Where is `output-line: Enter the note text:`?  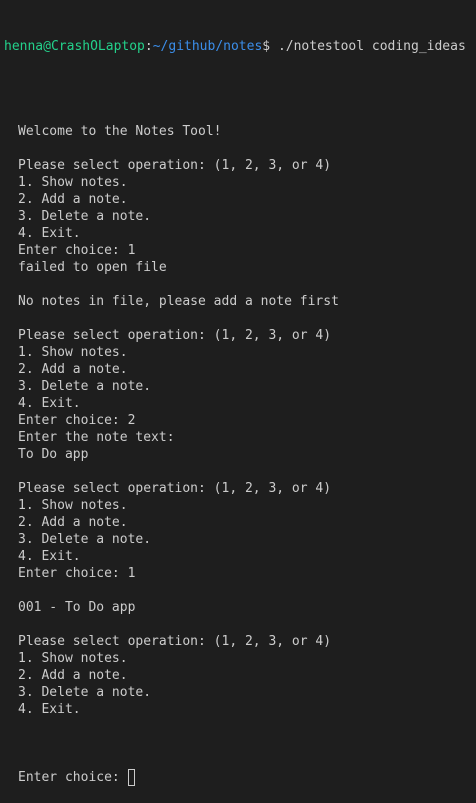
output-line: Enter the note text: is located at coordinates (96, 437).